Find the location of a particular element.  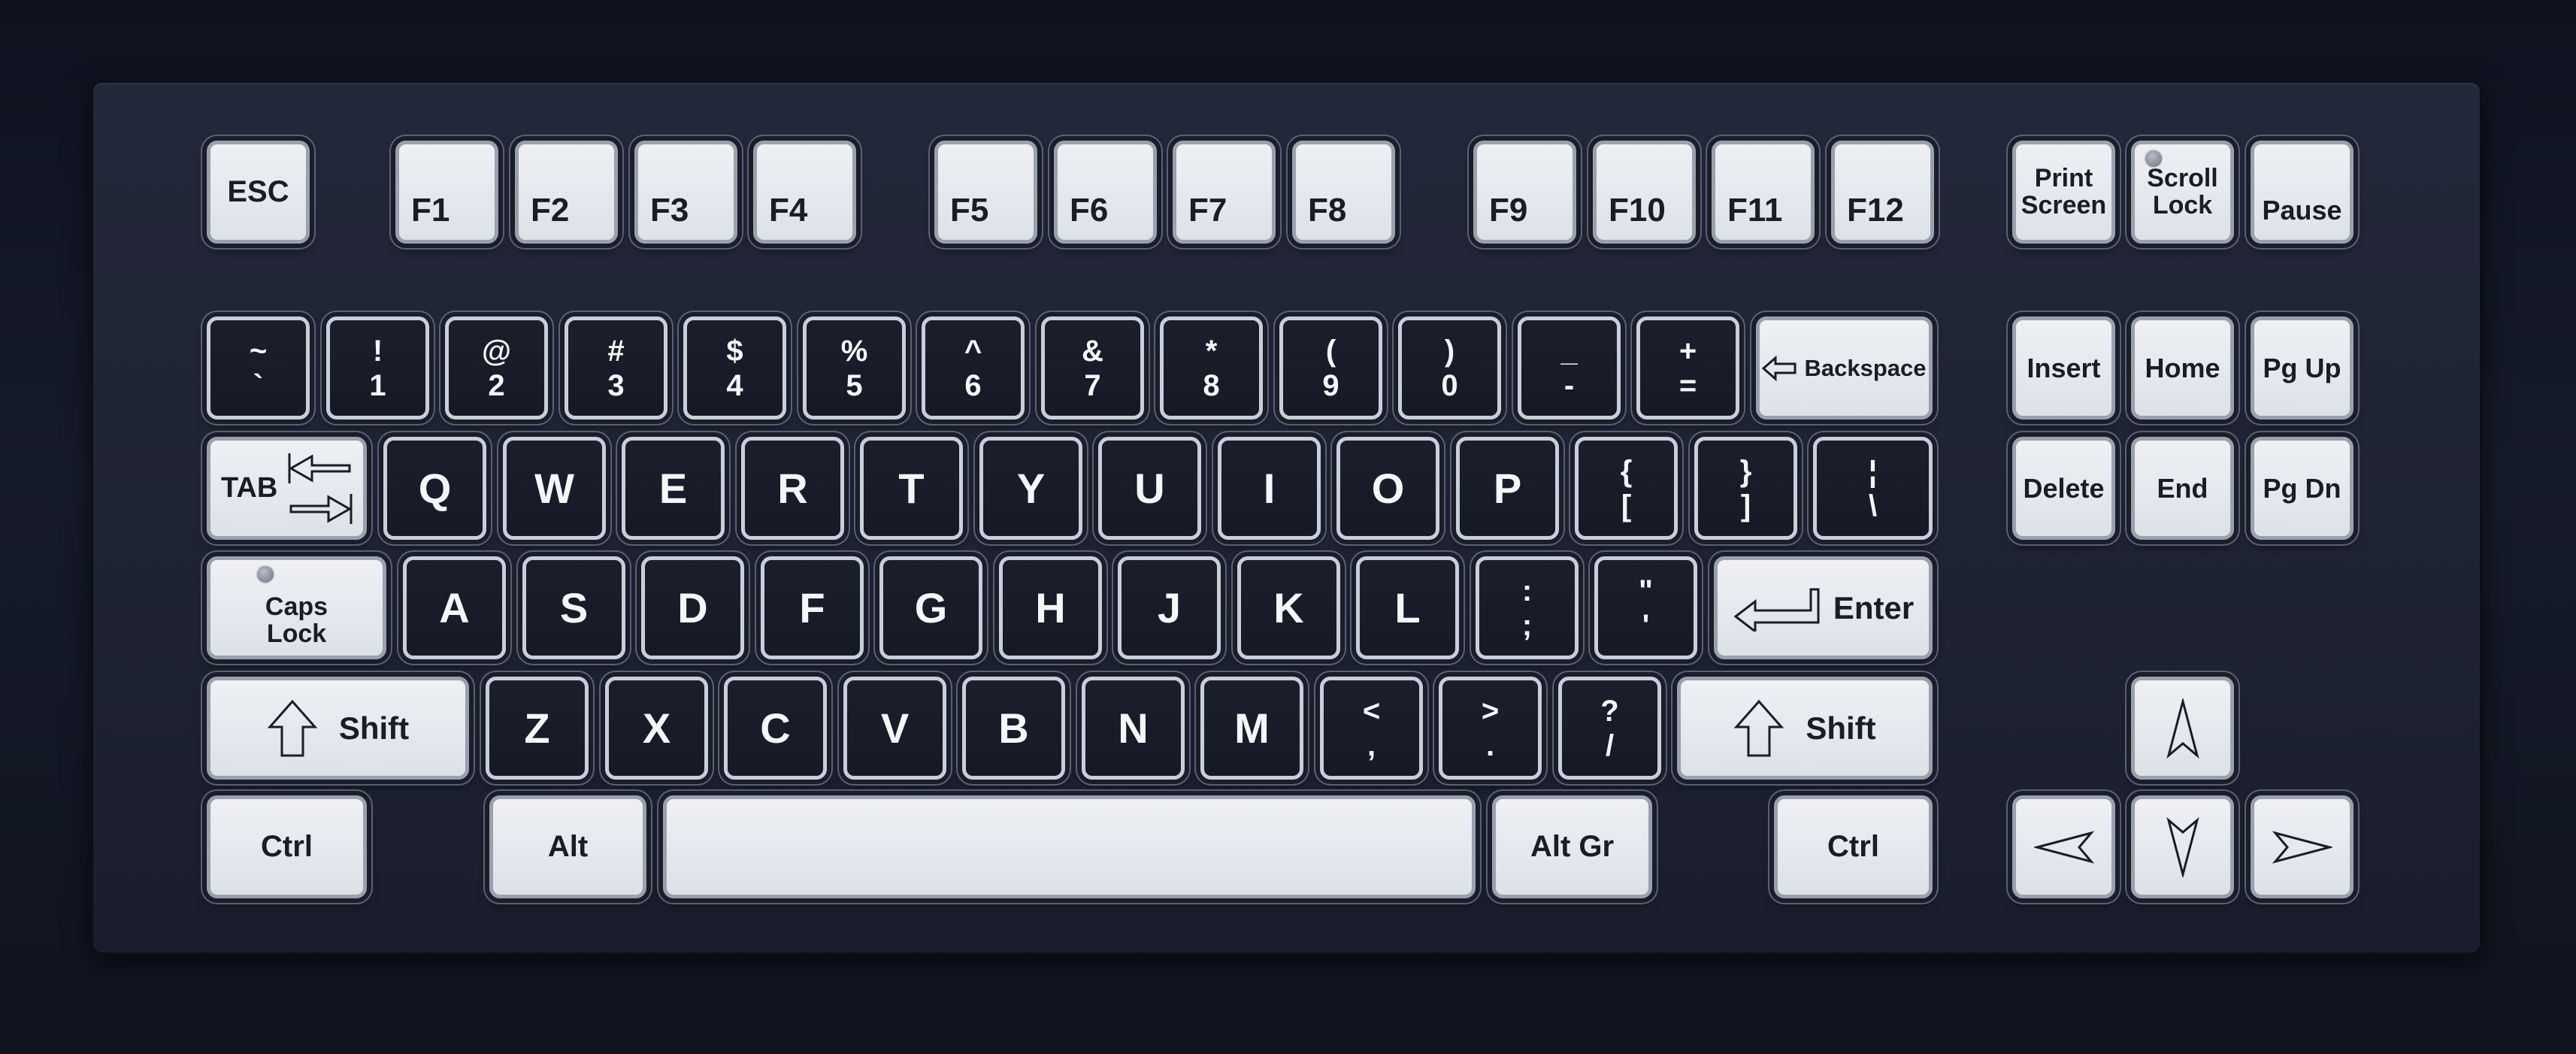

key-alt-gr: Alt Gr is located at coordinates (1572, 846).